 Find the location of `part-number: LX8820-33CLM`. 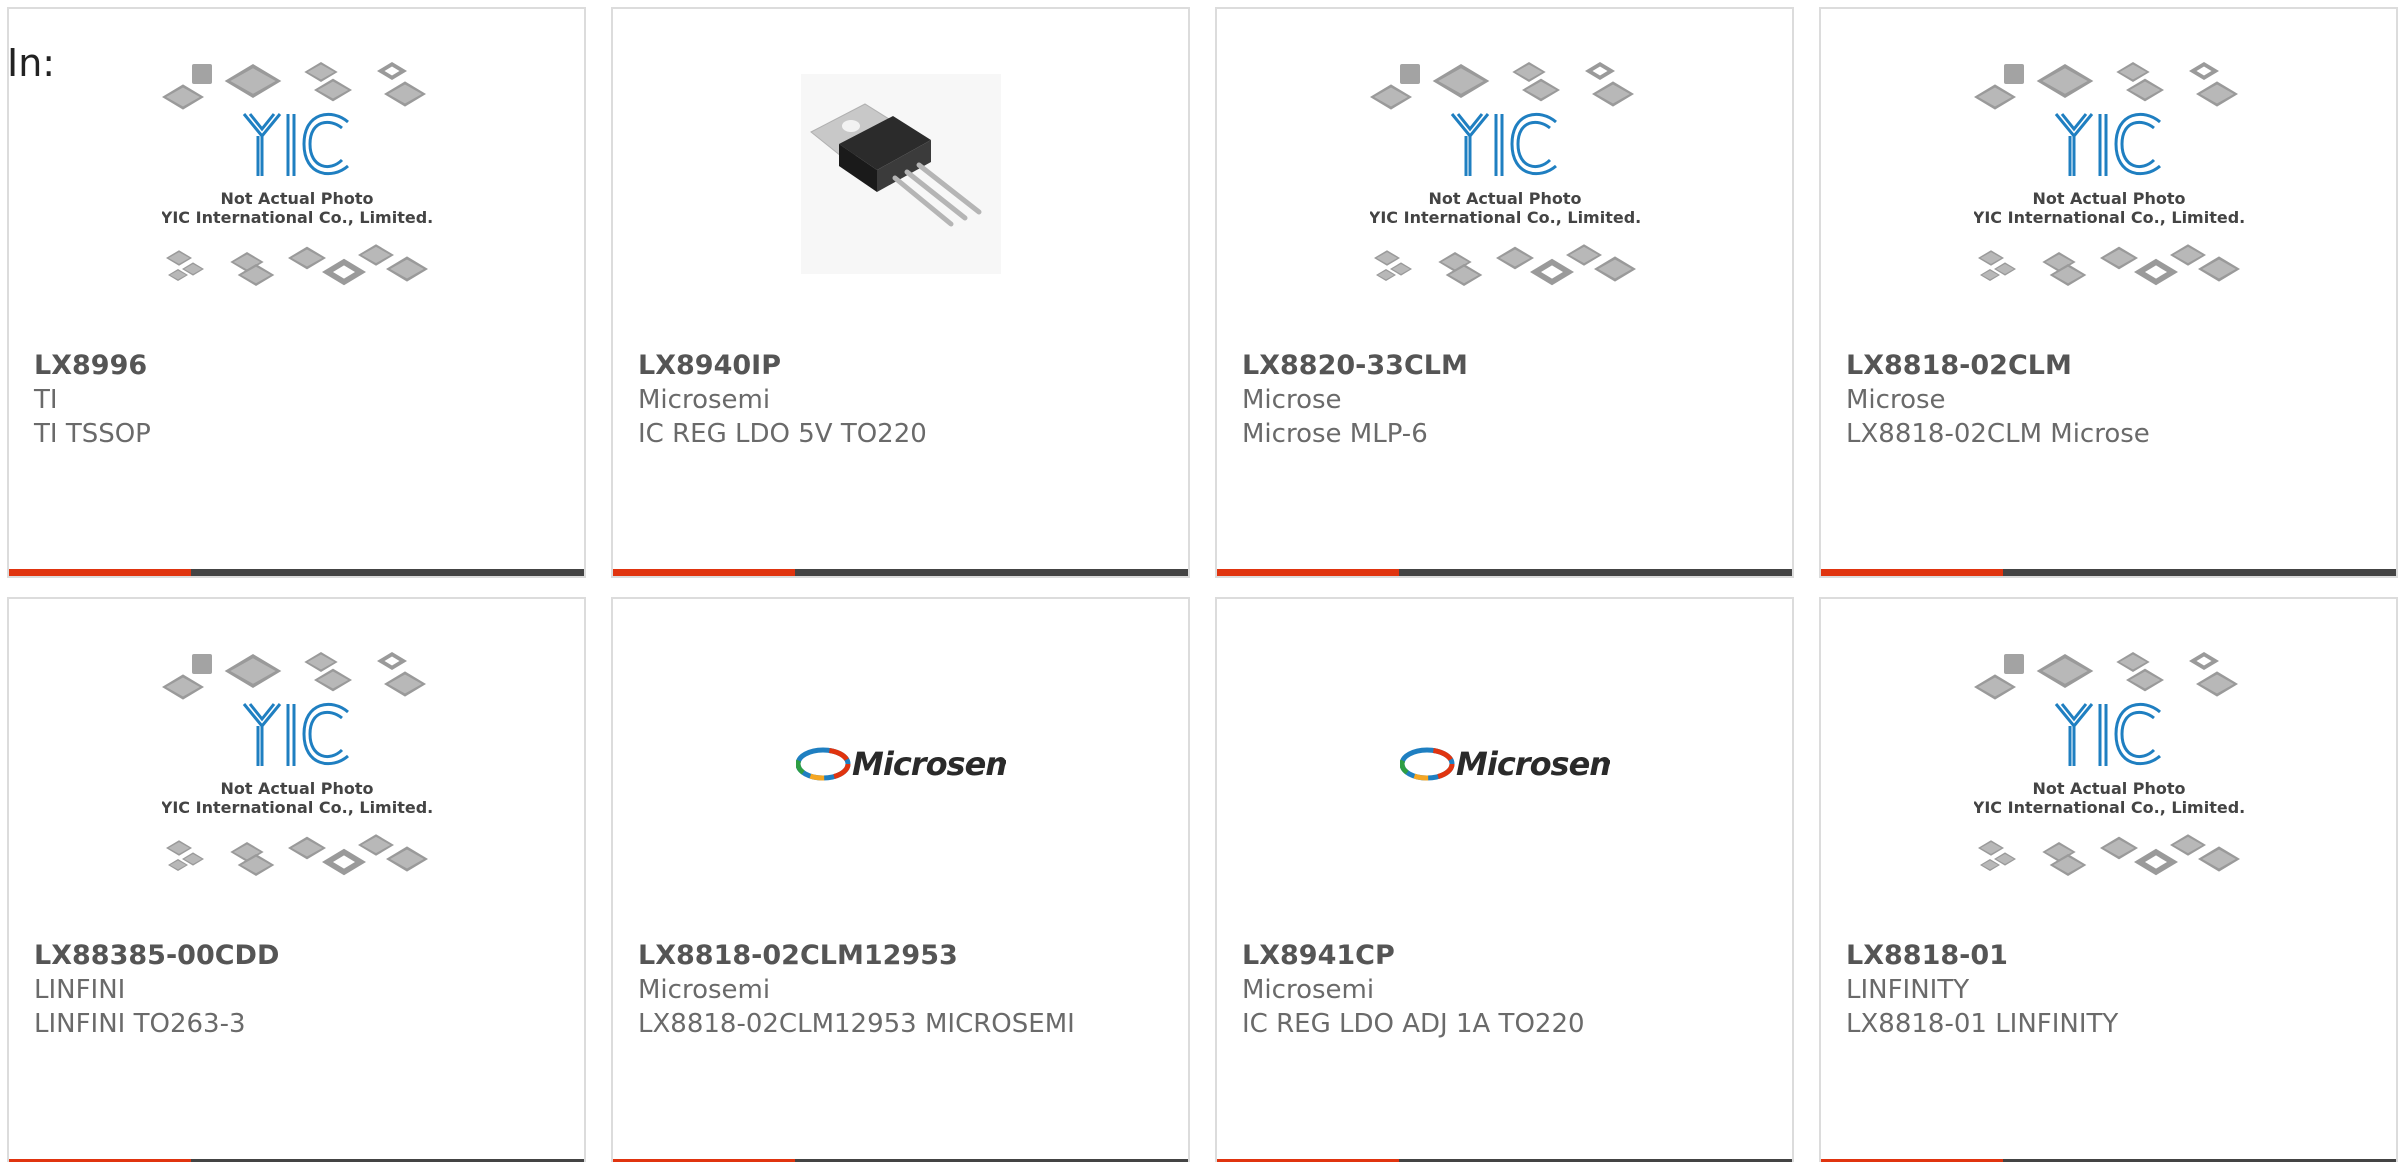

part-number: LX8820-33CLM is located at coordinates (1507, 366).